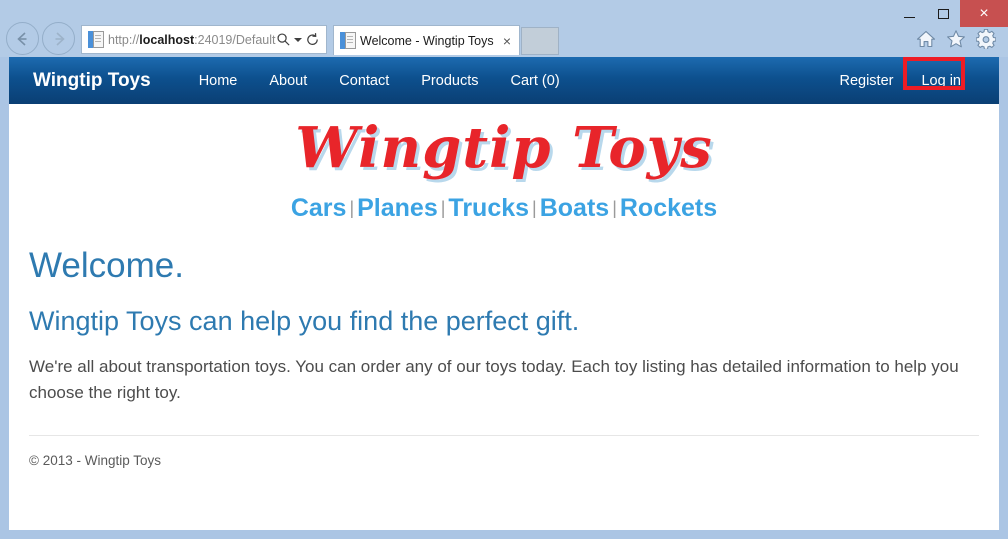  I want to click on browser-tab: Welcome - Wingtip Toys ×, so click(426, 40).